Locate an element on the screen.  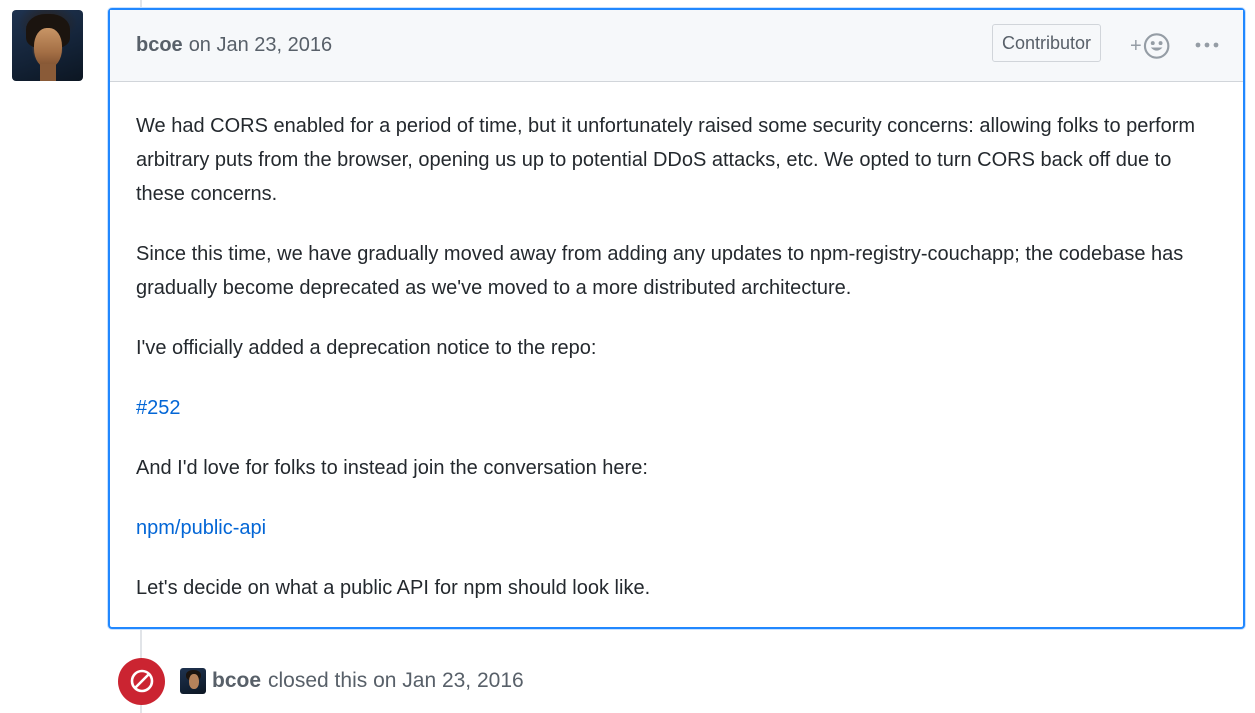
issue-link-252: #252 is located at coordinates (158, 408).